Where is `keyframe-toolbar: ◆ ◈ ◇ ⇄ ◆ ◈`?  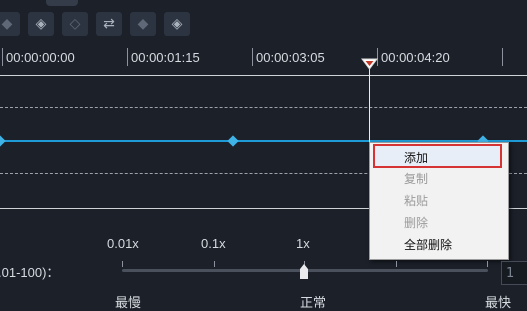 keyframe-toolbar: ◆ ◈ ◇ ⇄ ◆ ◈ is located at coordinates (263, 21).